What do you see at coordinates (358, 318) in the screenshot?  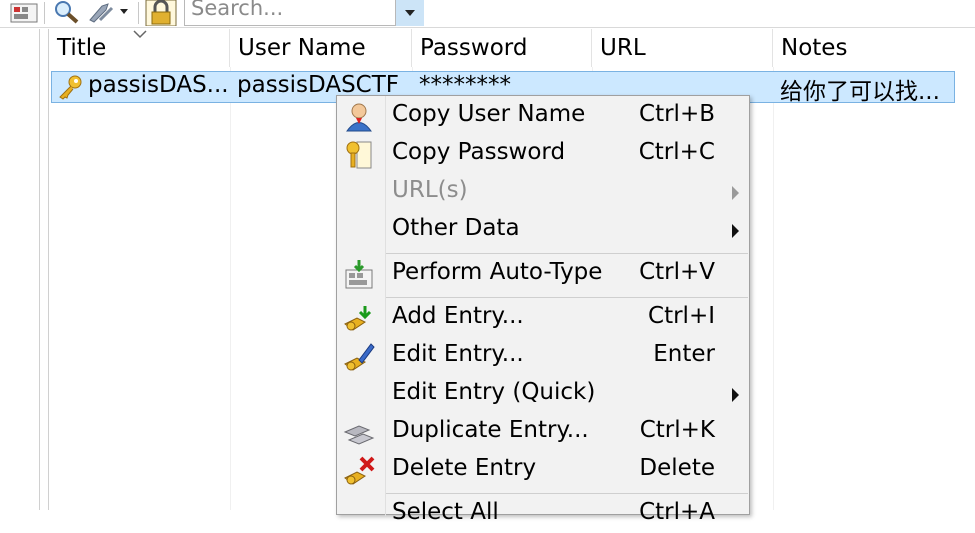 I see `add-key-icon` at bounding box center [358, 318].